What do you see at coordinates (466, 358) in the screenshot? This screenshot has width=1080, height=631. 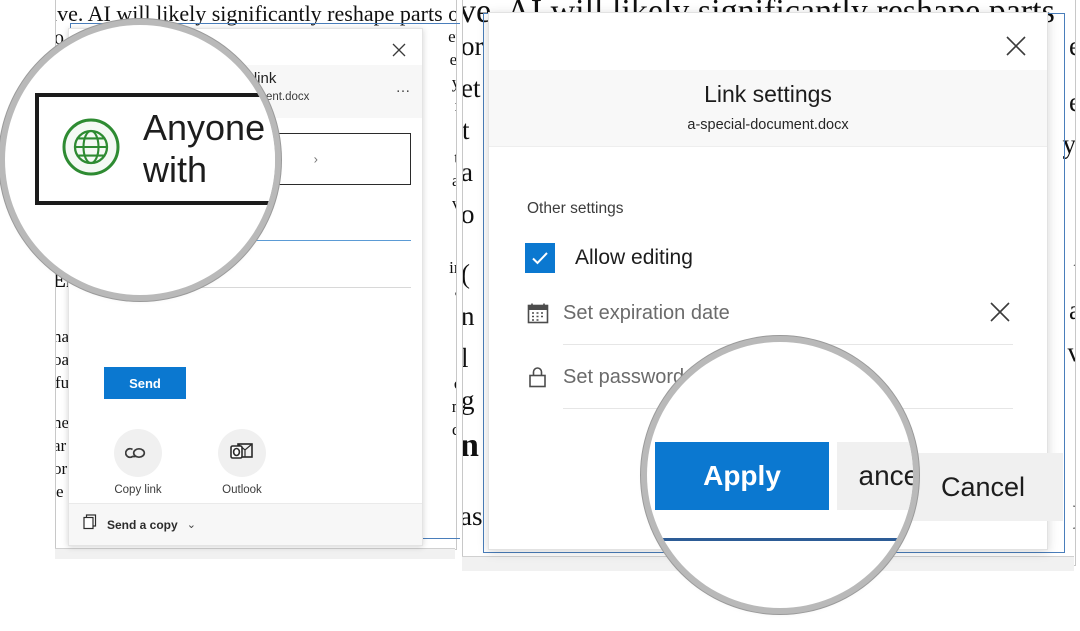 I see `document-fragment: l` at bounding box center [466, 358].